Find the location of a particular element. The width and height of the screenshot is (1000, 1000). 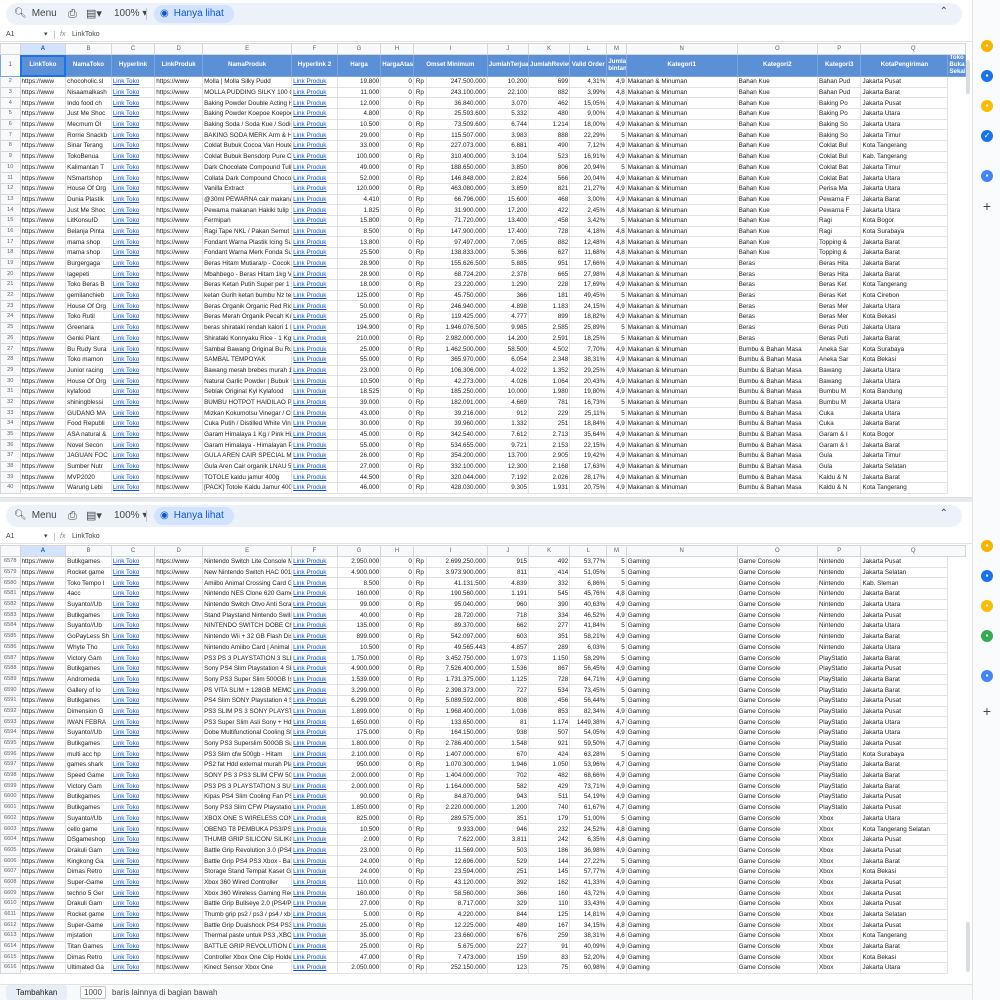

row-number: 36 is located at coordinates (10, 445).